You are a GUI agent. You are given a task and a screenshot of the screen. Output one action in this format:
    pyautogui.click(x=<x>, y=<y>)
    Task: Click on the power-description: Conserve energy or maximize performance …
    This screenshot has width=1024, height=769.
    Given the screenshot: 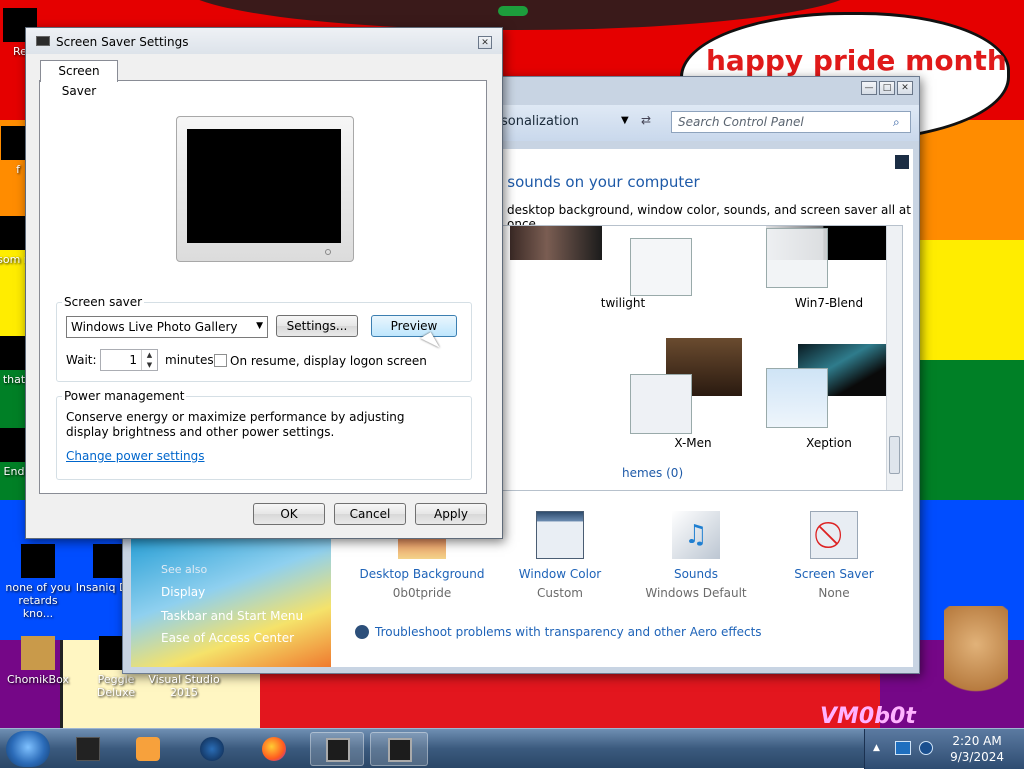 What is the action you would take?
    pyautogui.click(x=235, y=424)
    